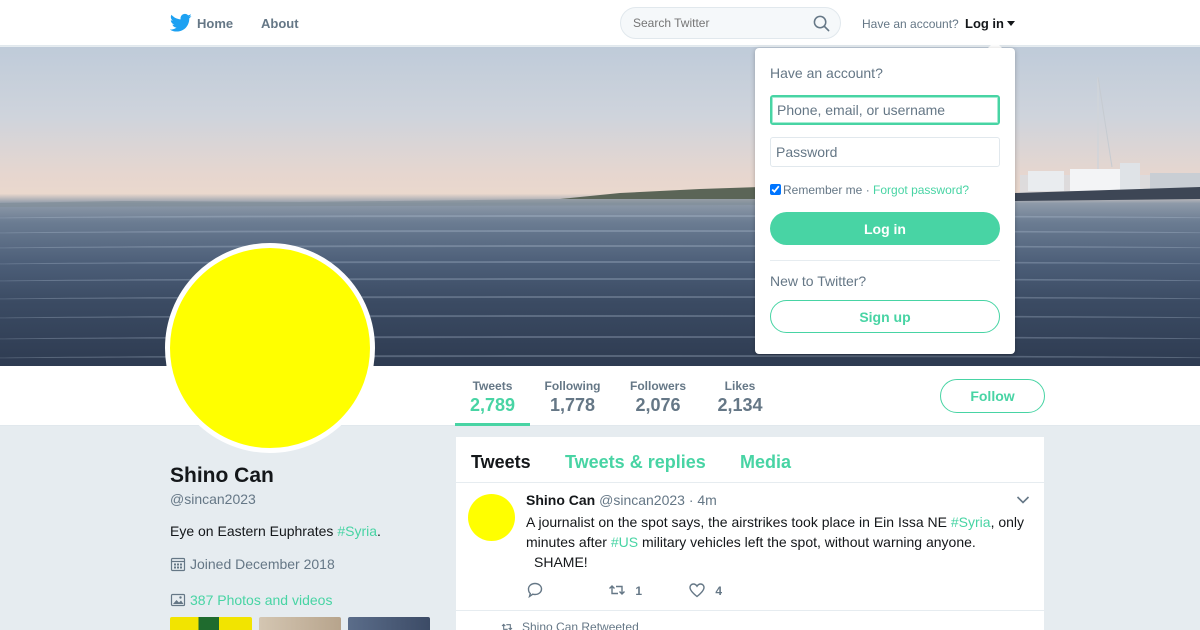  Describe the element at coordinates (178, 564) in the screenshot. I see `calendar-icon` at that location.